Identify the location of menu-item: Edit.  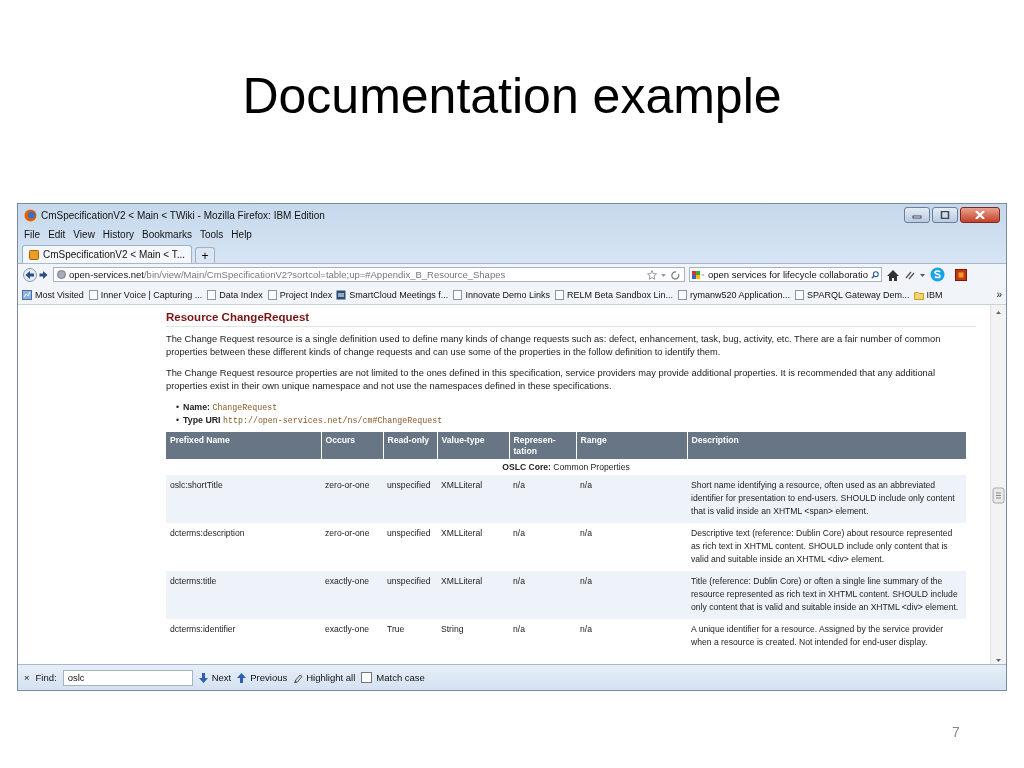
(57, 234).